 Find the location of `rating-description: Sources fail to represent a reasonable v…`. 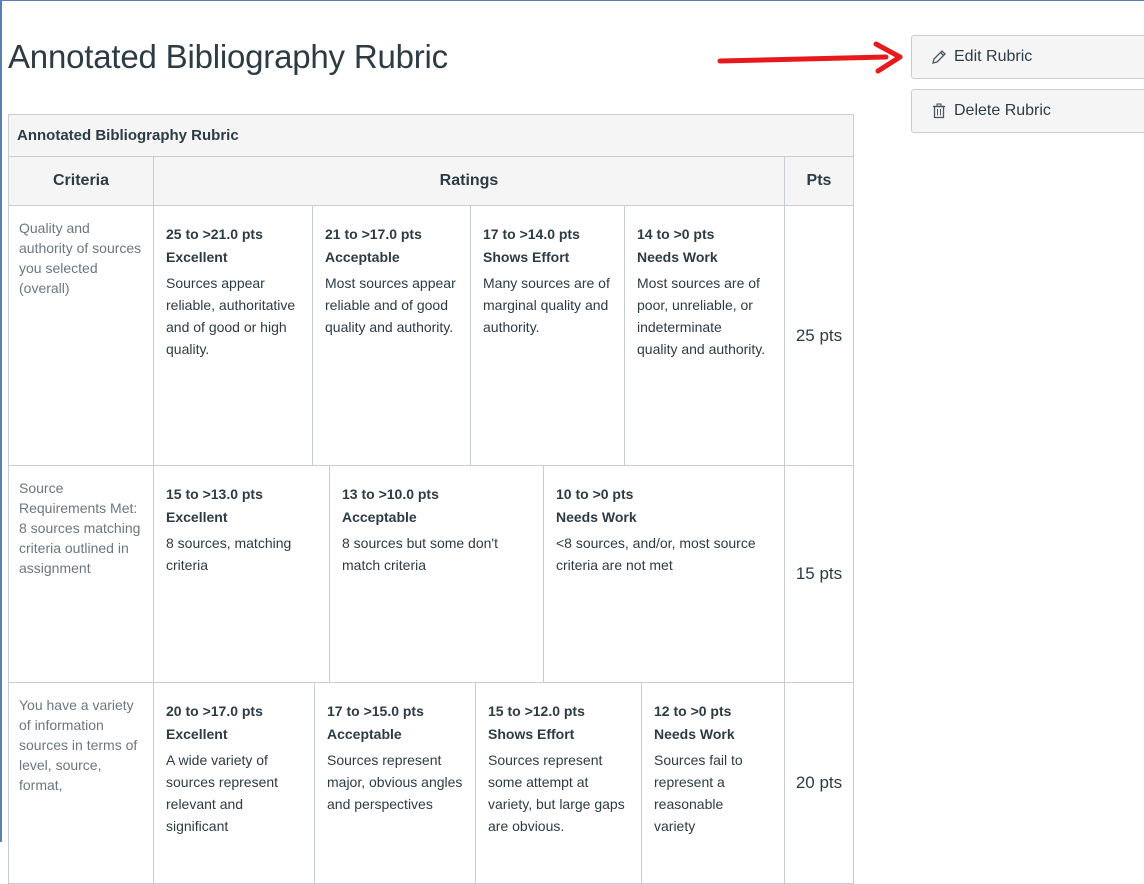

rating-description: Sources fail to represent a reasonable v… is located at coordinates (698, 793).